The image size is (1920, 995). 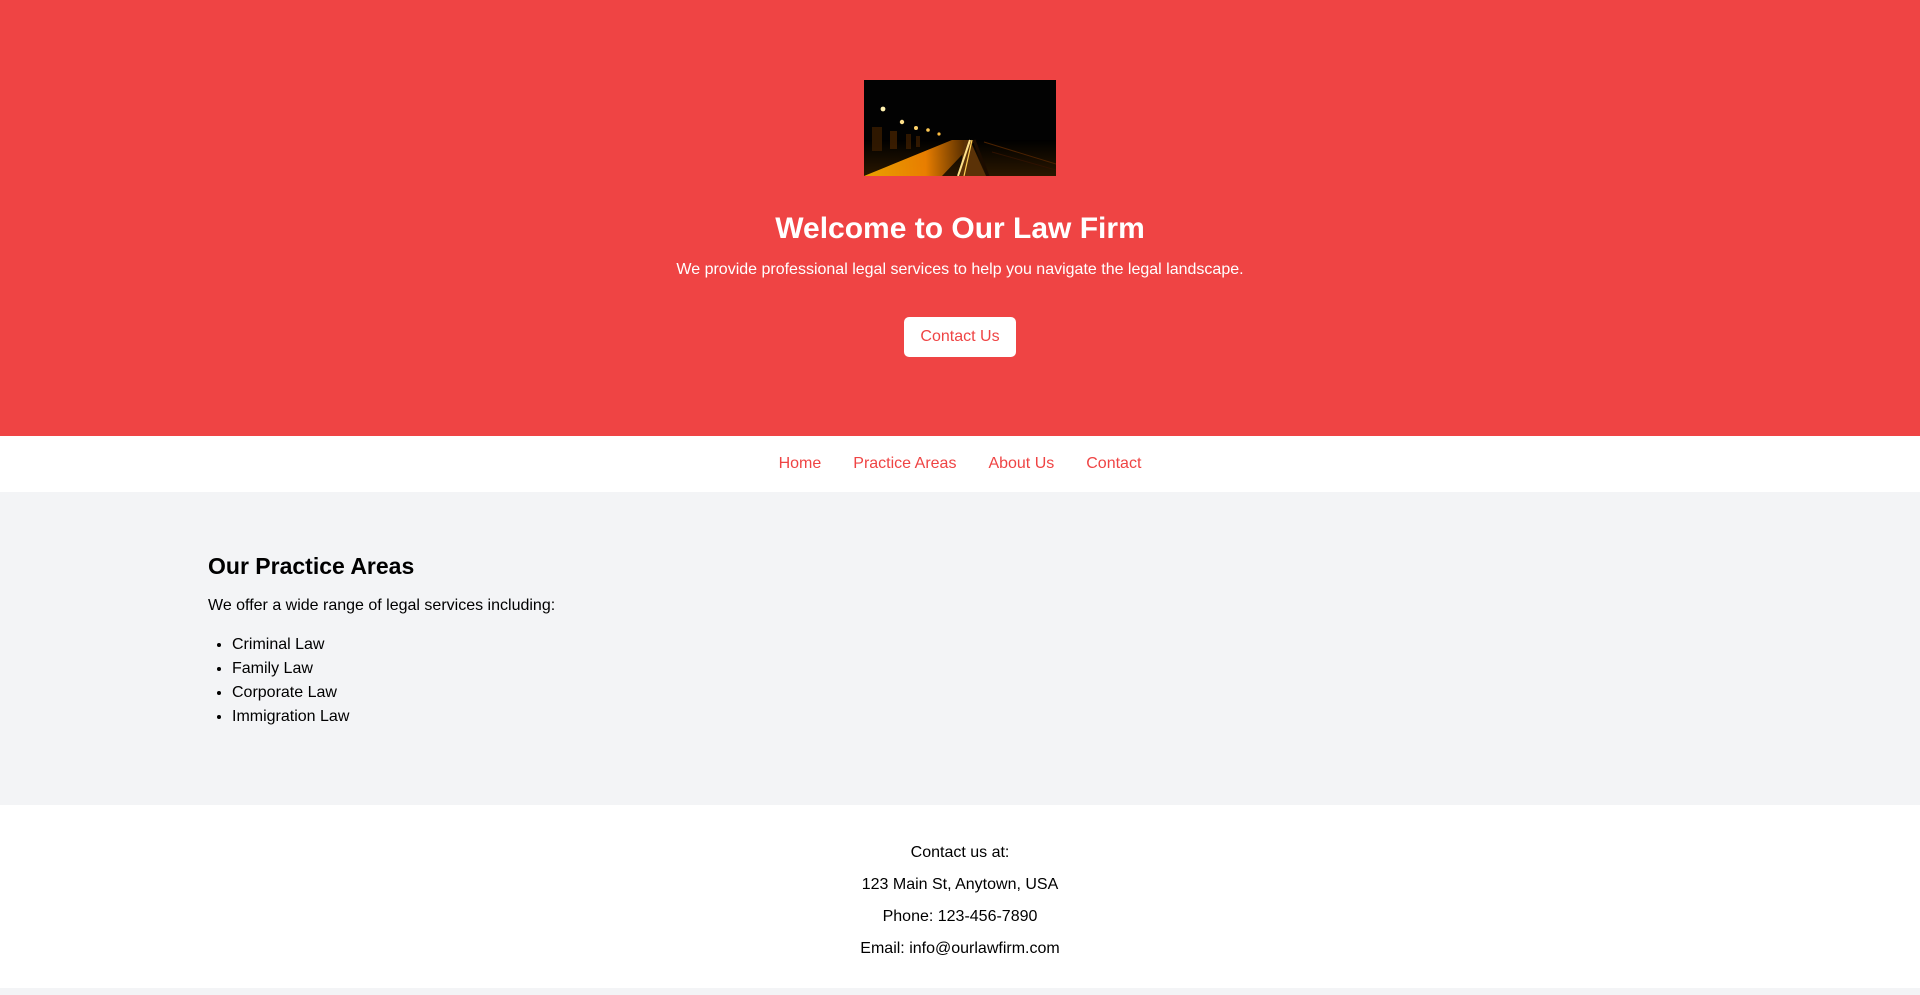 What do you see at coordinates (960, 464) in the screenshot?
I see `main-navigation: Home Practice Areas About Us Contact` at bounding box center [960, 464].